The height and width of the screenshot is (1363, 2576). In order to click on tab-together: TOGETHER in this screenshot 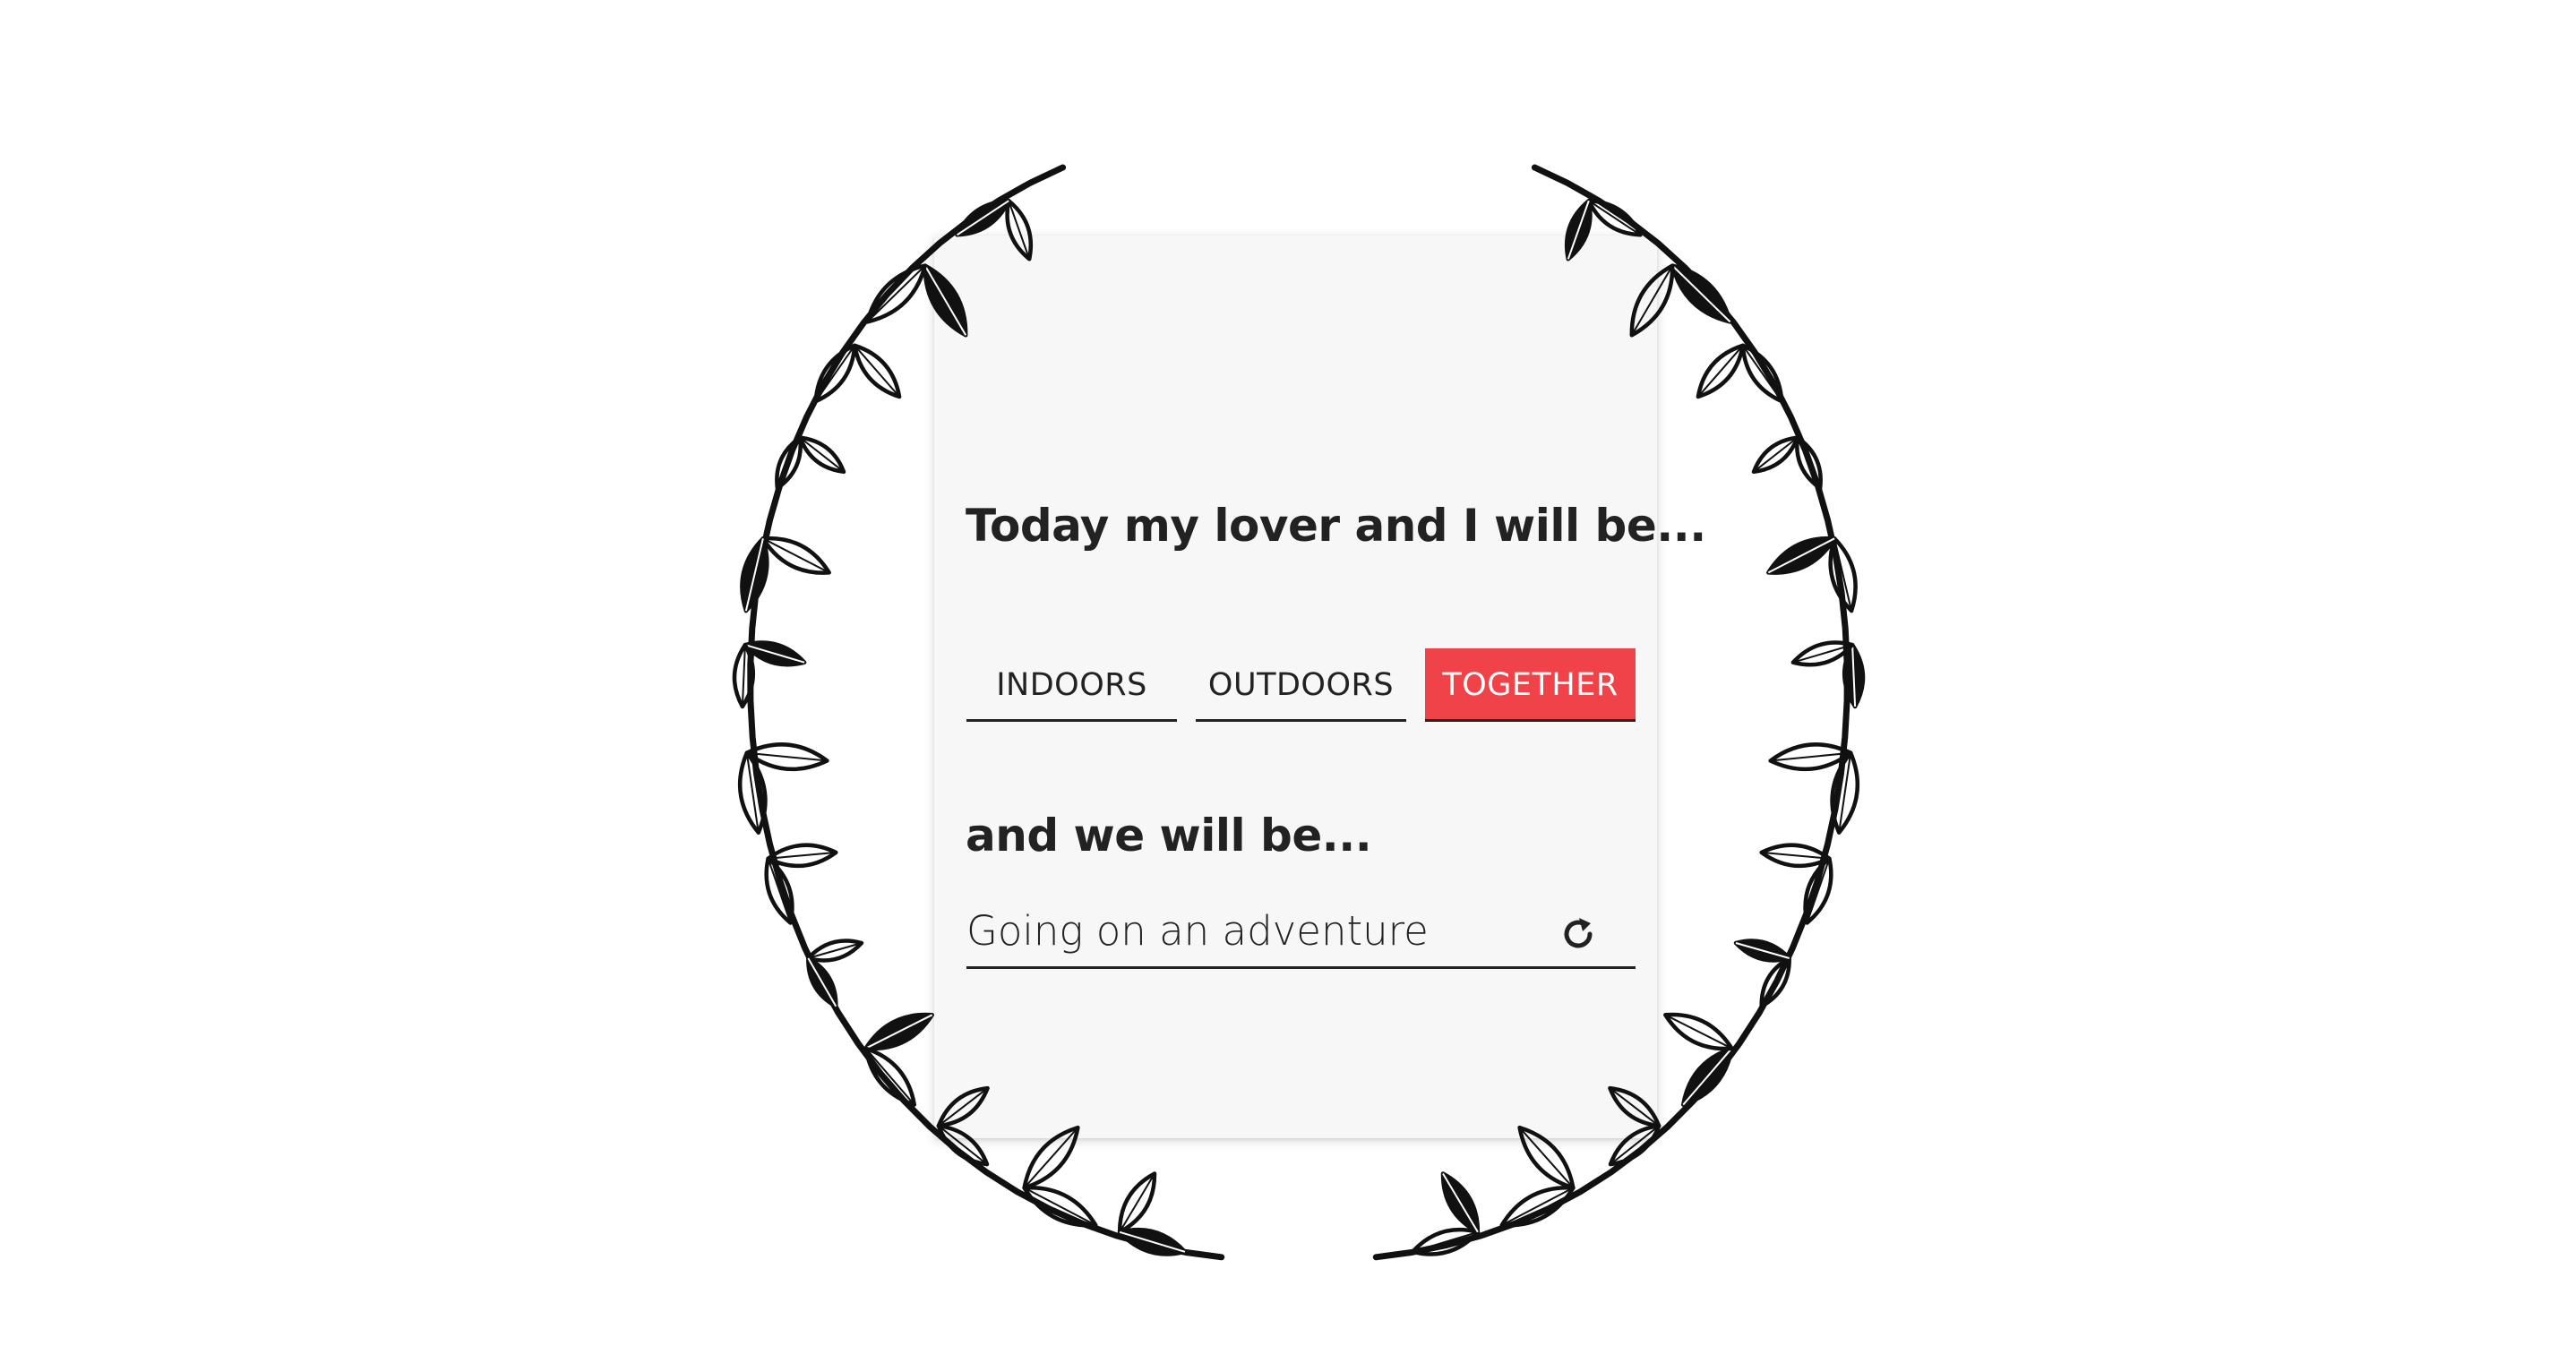, I will do `click(1530, 685)`.